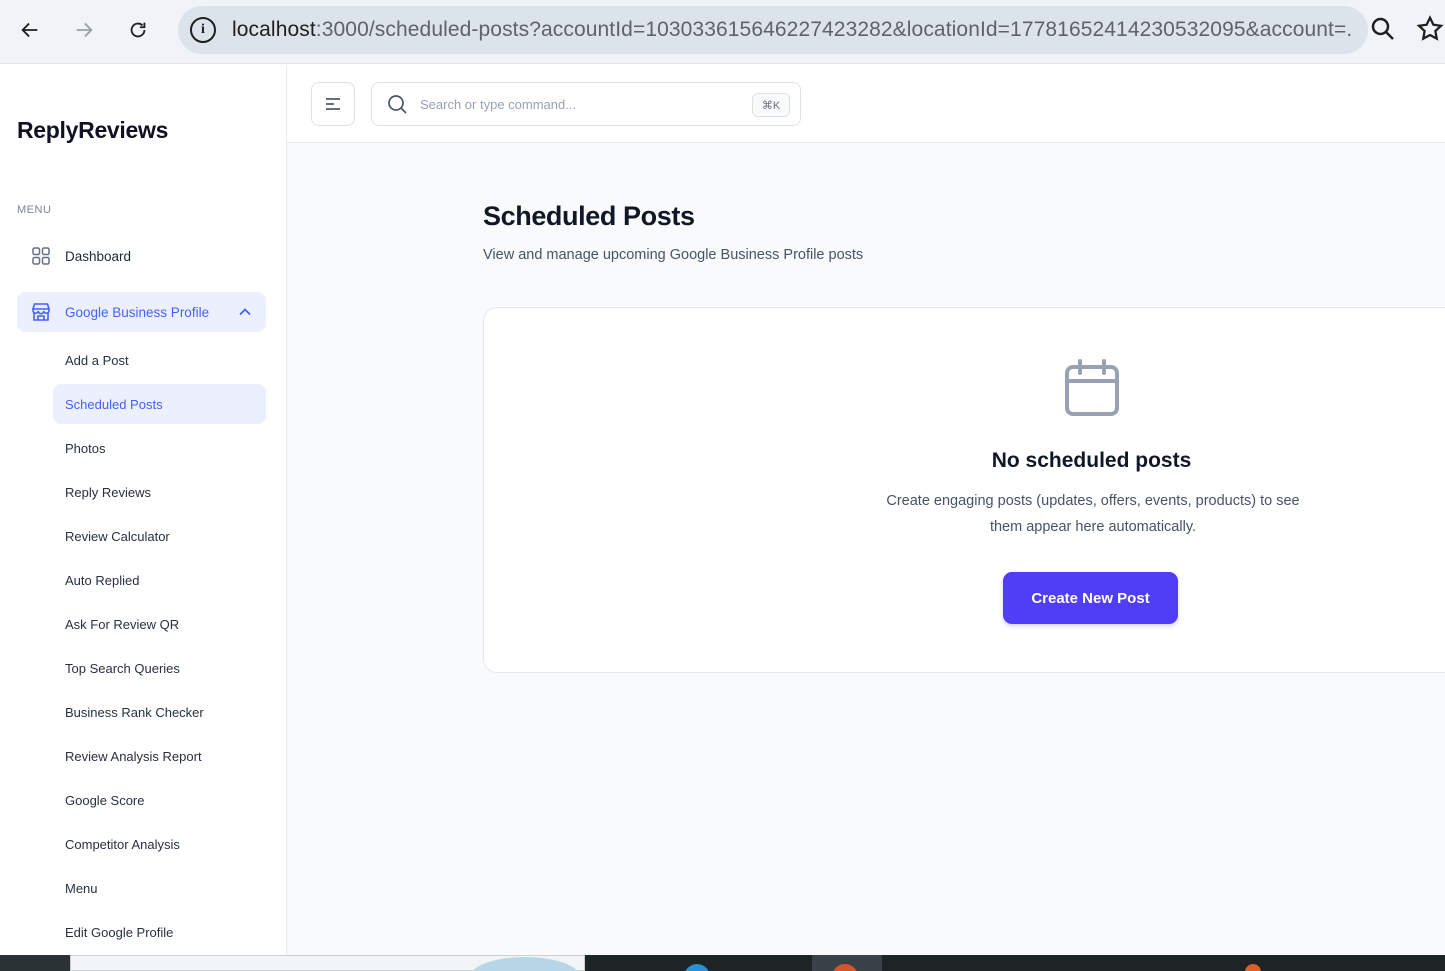 The image size is (1445, 971). I want to click on sidebar-item-google-business-profile: Google Business Profile, so click(141, 312).